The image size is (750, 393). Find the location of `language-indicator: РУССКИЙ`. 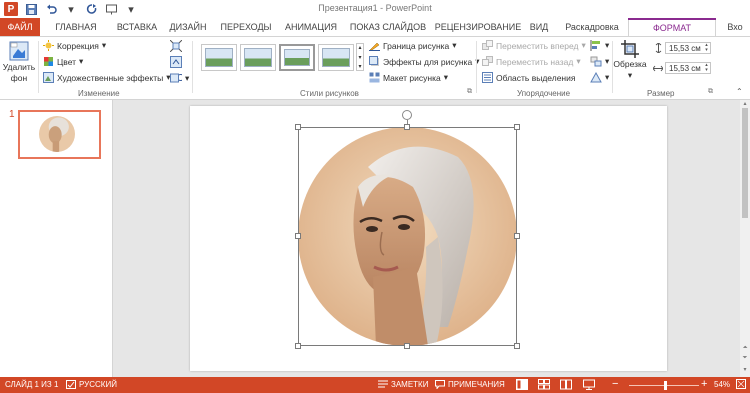

language-indicator: РУССКИЙ is located at coordinates (91, 384).